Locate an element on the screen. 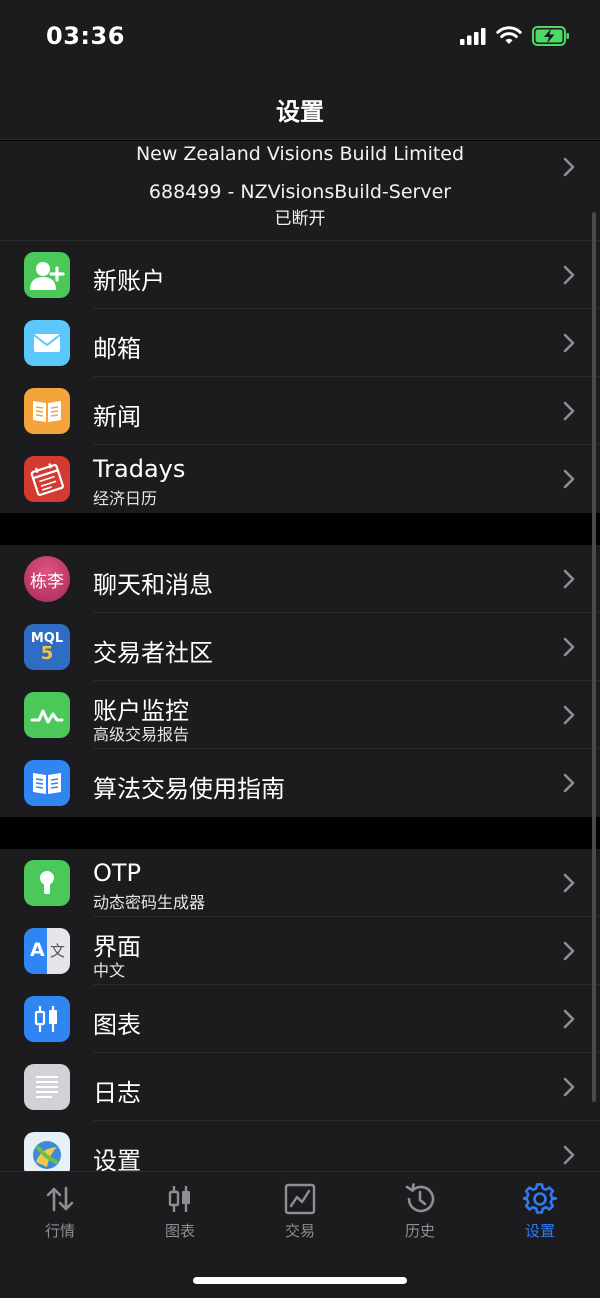 This screenshot has height=1298, width=600. tab-quotes: 行情 is located at coordinates (60, 1211).